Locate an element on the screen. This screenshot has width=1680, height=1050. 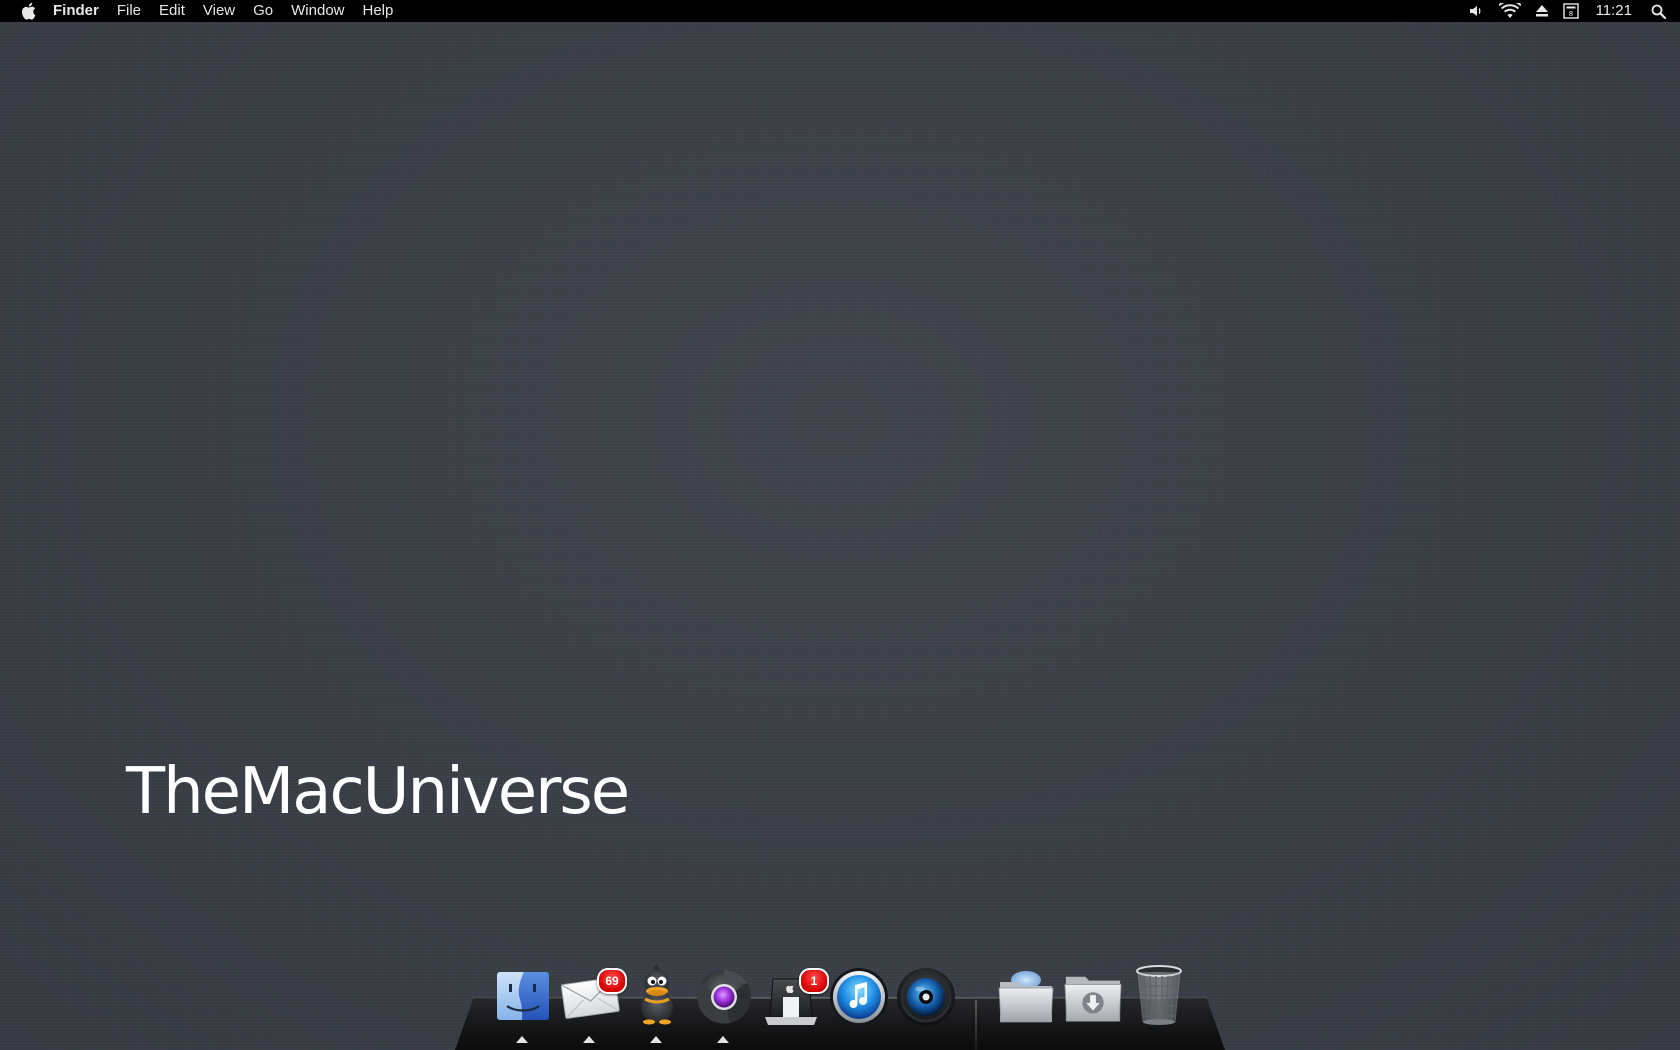
svg-text: 8 is located at coordinates (1570, 14).